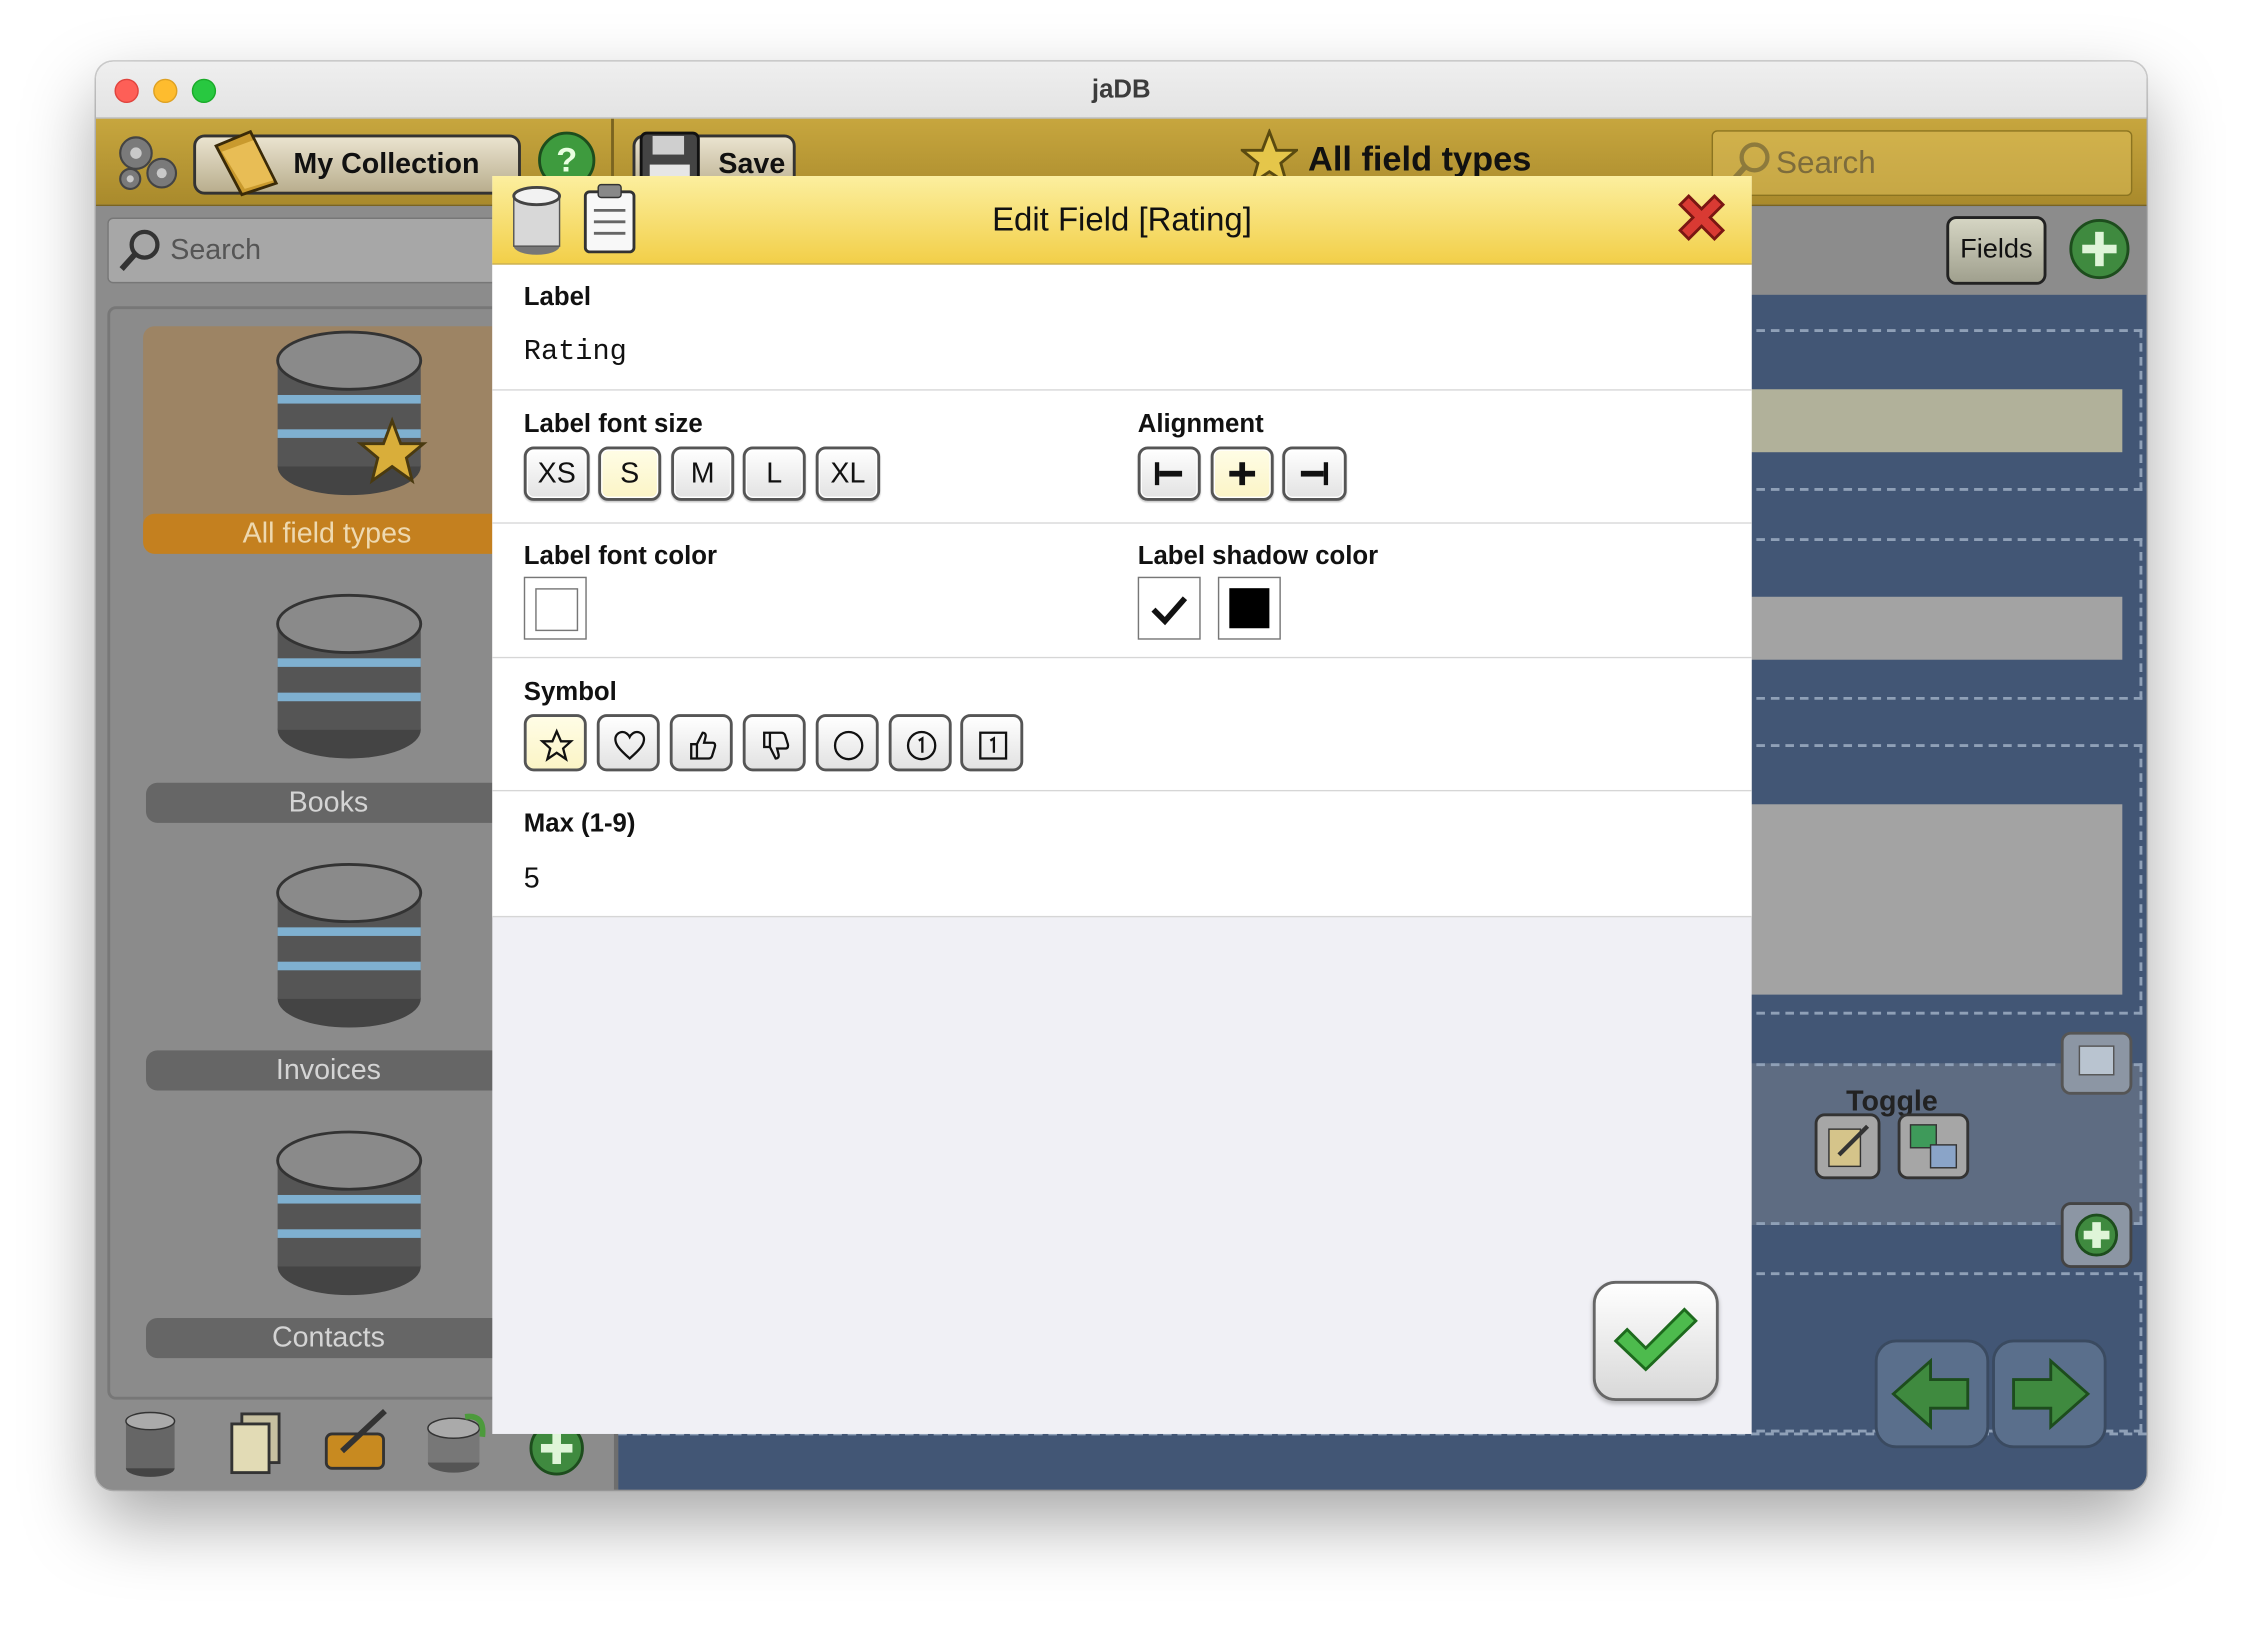 The image size is (2244, 1626). What do you see at coordinates (139, 250) in the screenshot?
I see `search-icon` at bounding box center [139, 250].